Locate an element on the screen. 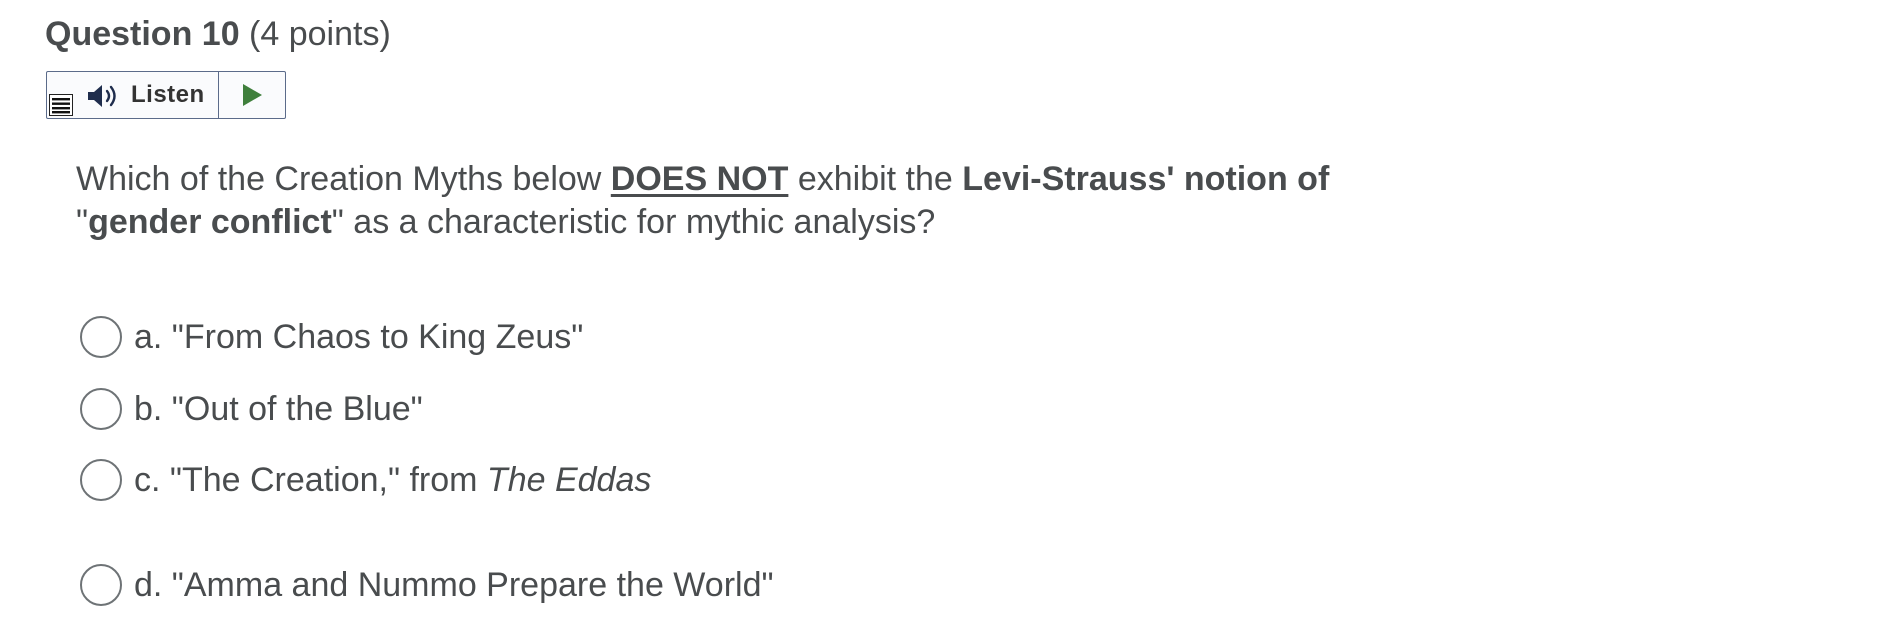  option-label-d: d. "Amma and Nummo Prepare the World" is located at coordinates (454, 585).